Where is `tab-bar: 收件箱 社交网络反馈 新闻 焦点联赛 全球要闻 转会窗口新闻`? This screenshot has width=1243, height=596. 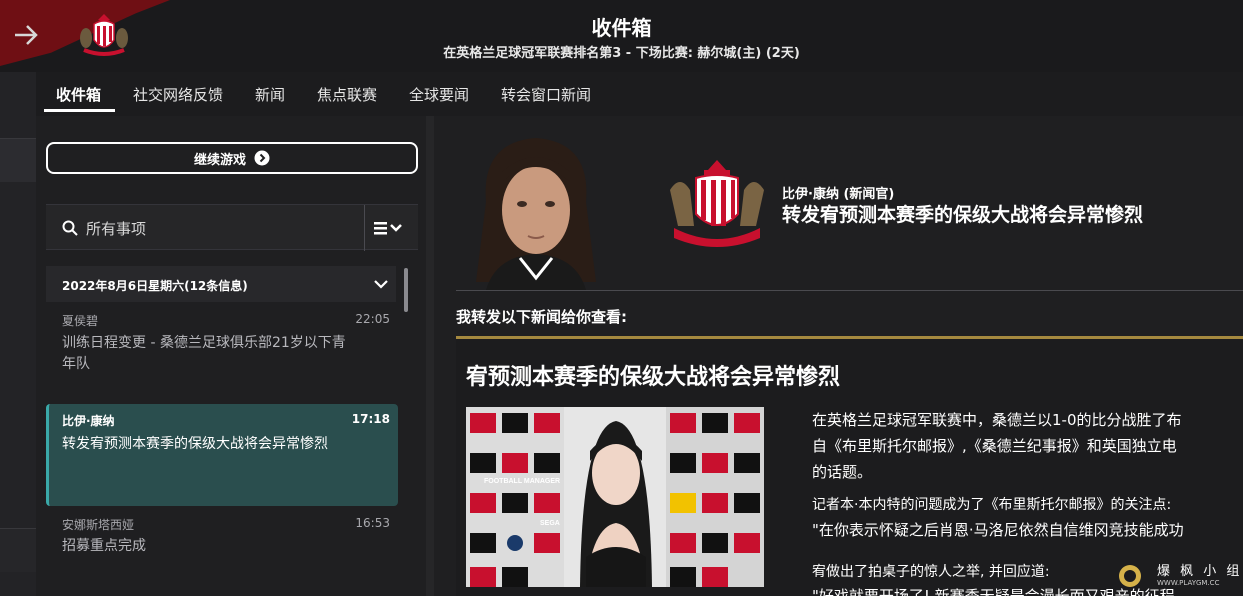
tab-bar: 收件箱 社交网络反馈 新闻 焦点联赛 全球要闻 转会窗口新闻 is located at coordinates (639, 94).